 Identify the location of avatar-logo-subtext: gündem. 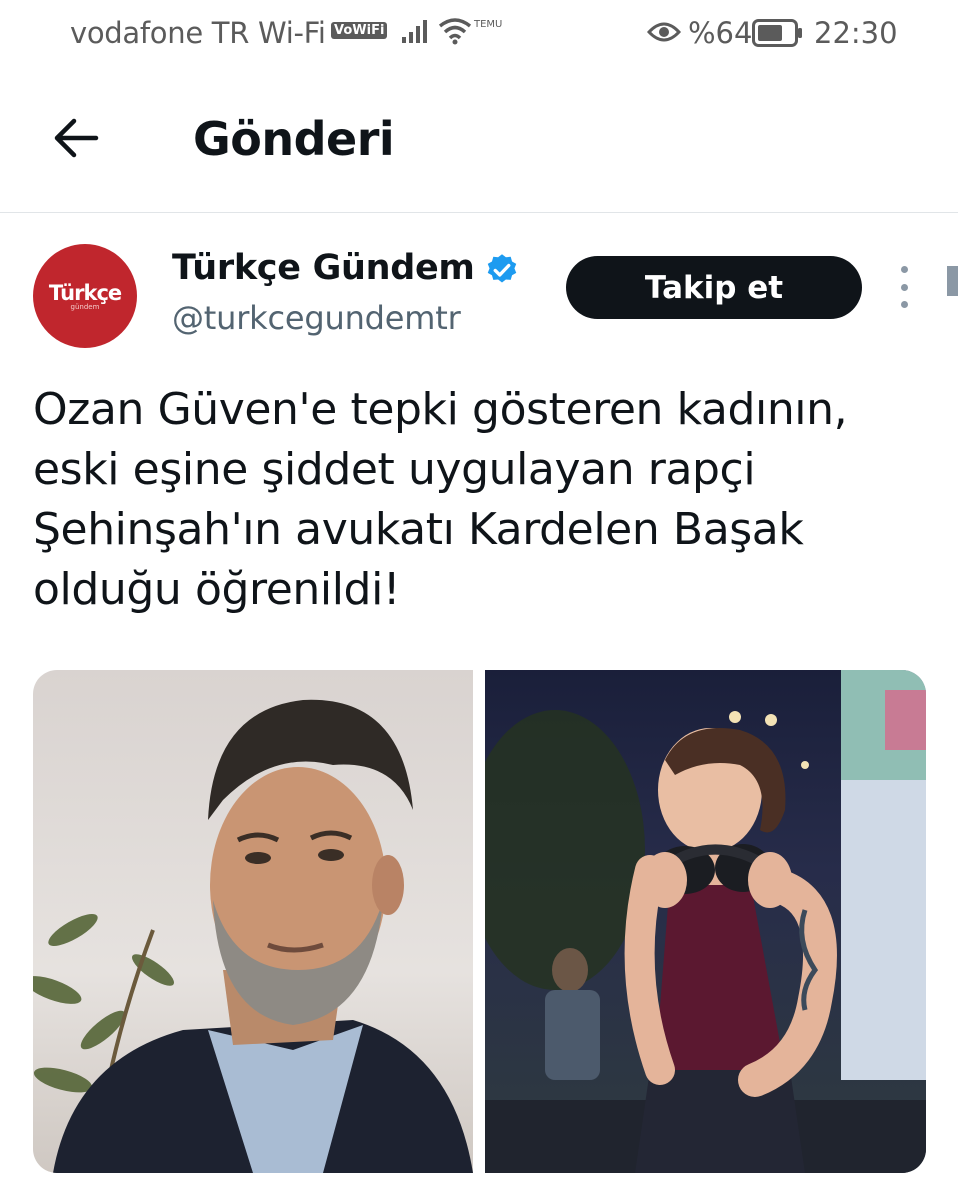
(85, 307).